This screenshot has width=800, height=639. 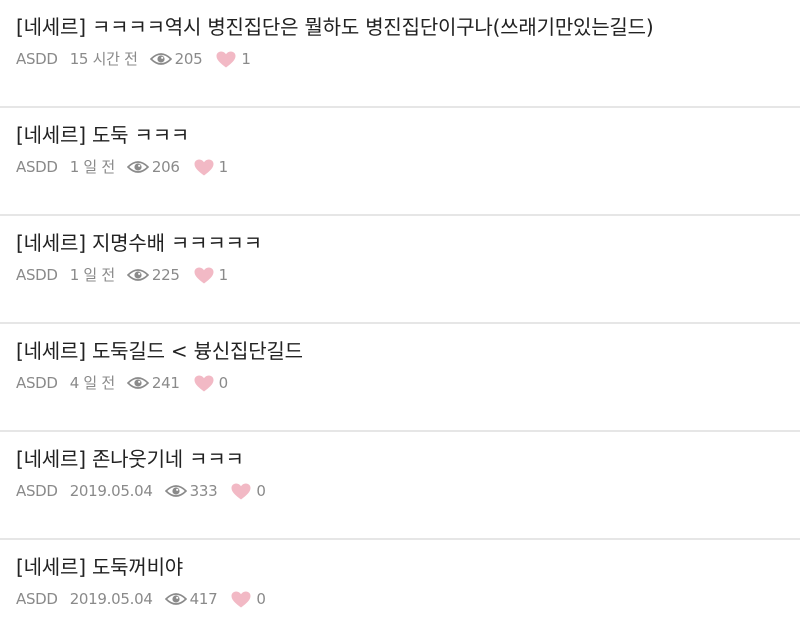 I want to click on post-title: [네세르] 도둑 ㅋㅋㅋ, so click(x=400, y=135).